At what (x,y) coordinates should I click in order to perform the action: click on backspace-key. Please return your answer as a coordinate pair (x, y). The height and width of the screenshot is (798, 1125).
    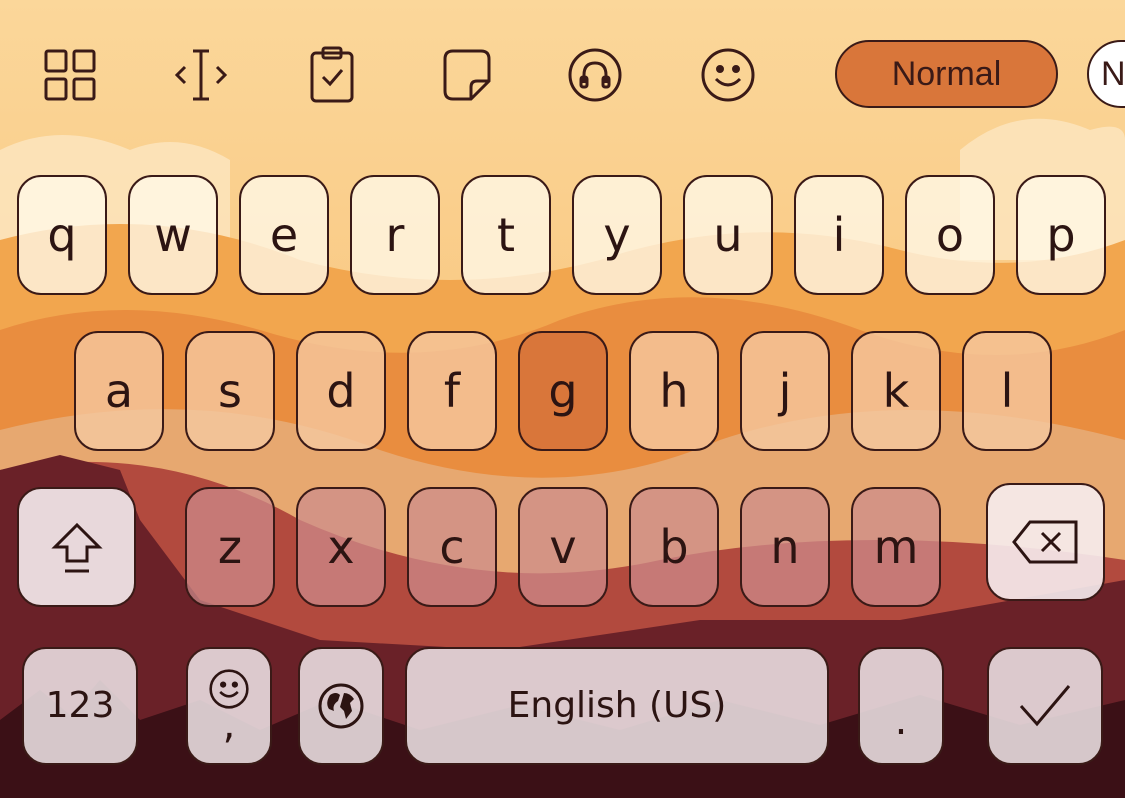
    Looking at the image, I should click on (1045, 542).